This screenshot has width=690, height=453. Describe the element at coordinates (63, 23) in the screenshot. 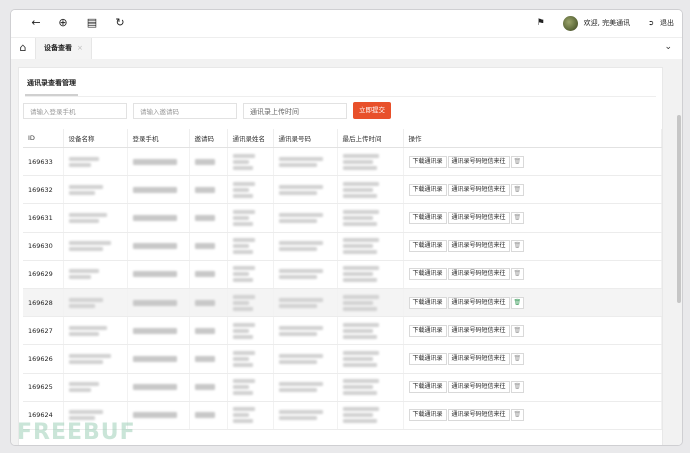

I see `crosshair-icon: ⊕` at that location.